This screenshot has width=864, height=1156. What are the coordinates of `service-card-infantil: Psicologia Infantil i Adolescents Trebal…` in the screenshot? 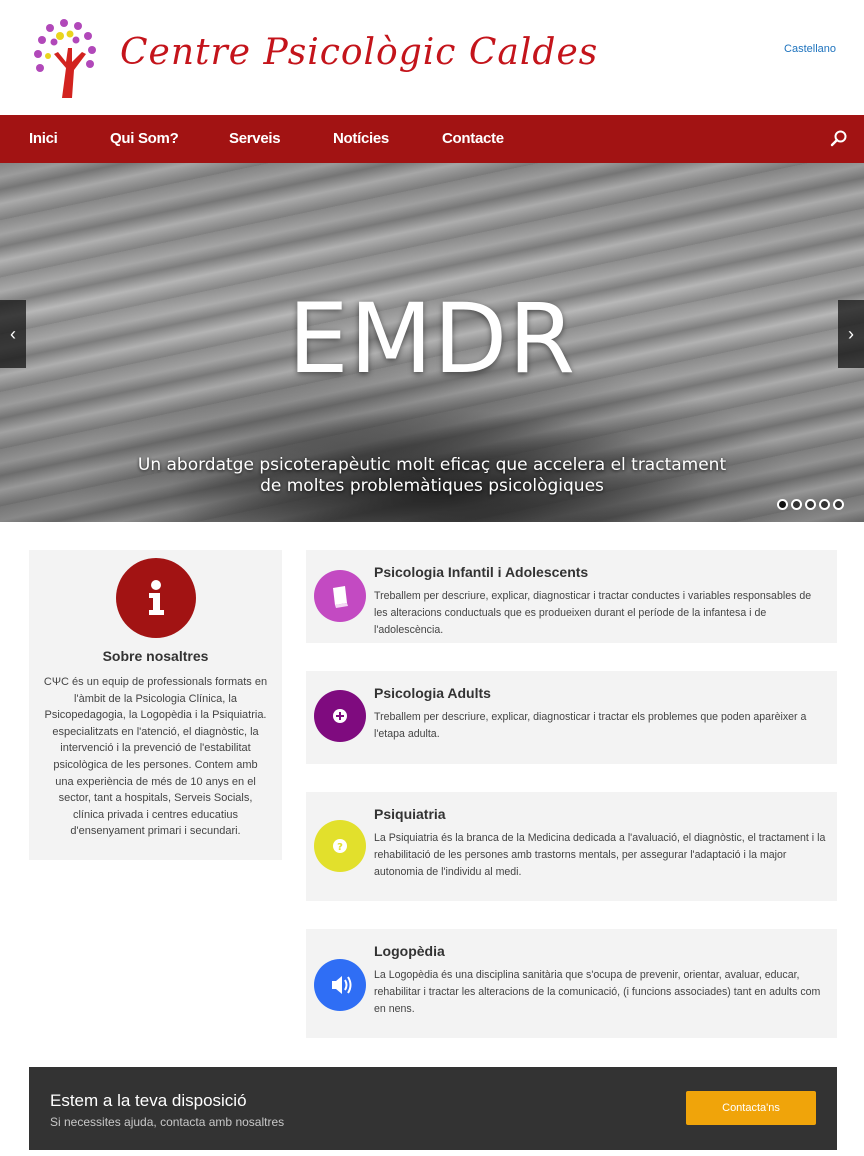 It's located at (571, 596).